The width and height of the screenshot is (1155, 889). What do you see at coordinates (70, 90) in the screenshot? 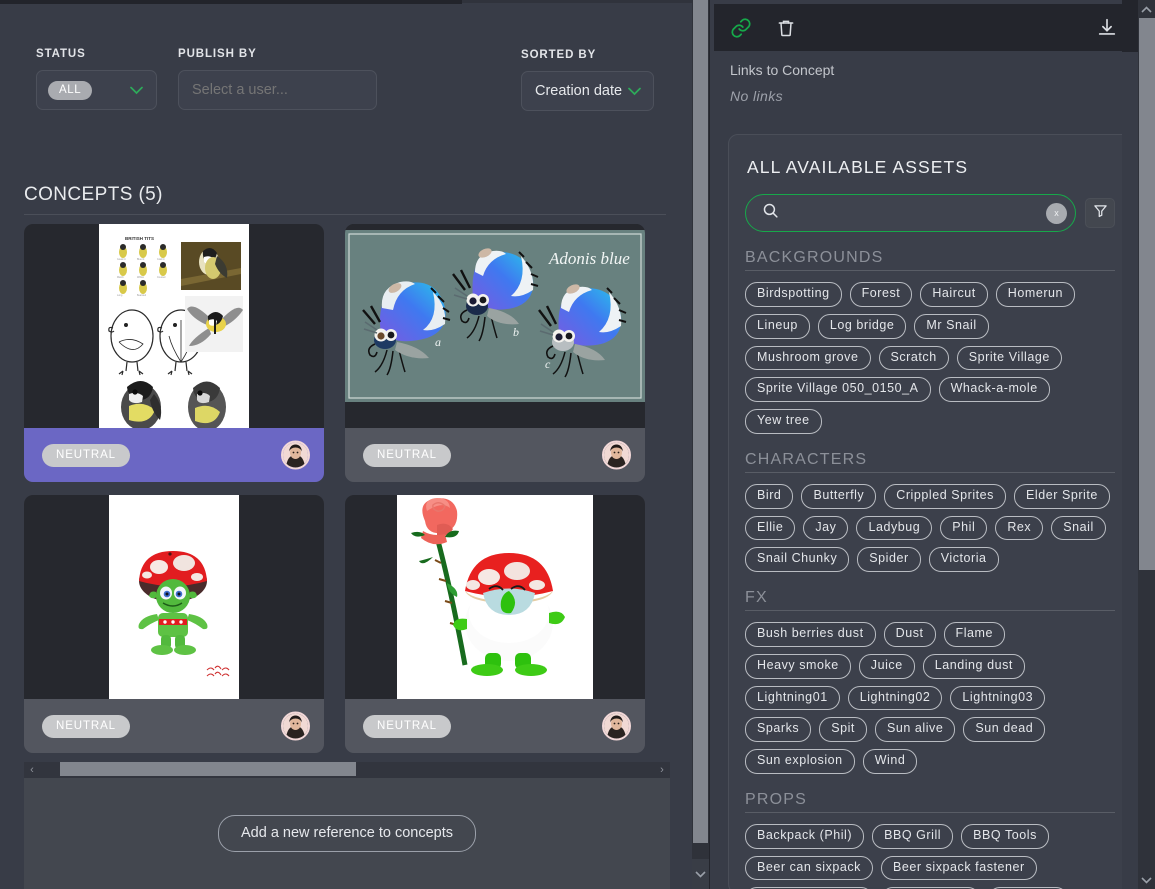
I see `status-value-pill: ALL` at bounding box center [70, 90].